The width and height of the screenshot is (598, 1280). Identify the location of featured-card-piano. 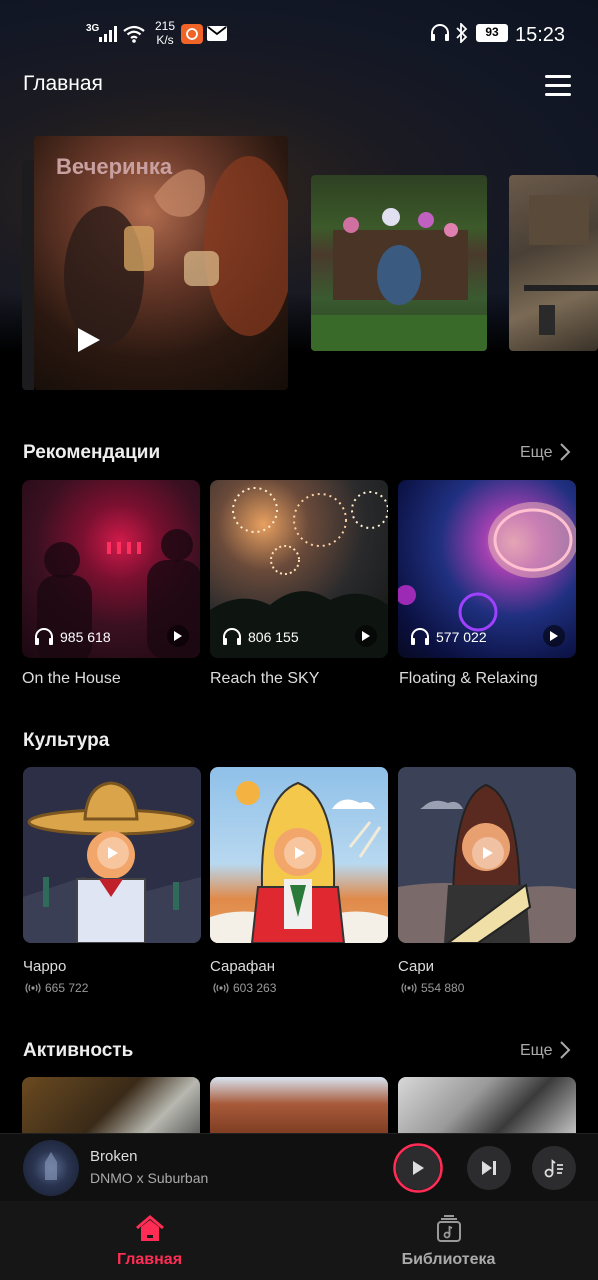
(399, 263).